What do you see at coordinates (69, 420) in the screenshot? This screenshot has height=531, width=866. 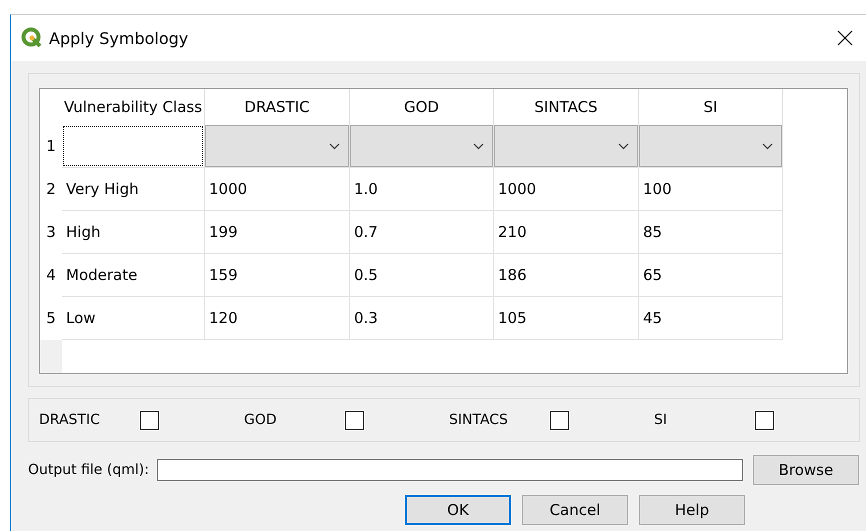 I see `checkbox-label: DRASTIC` at bounding box center [69, 420].